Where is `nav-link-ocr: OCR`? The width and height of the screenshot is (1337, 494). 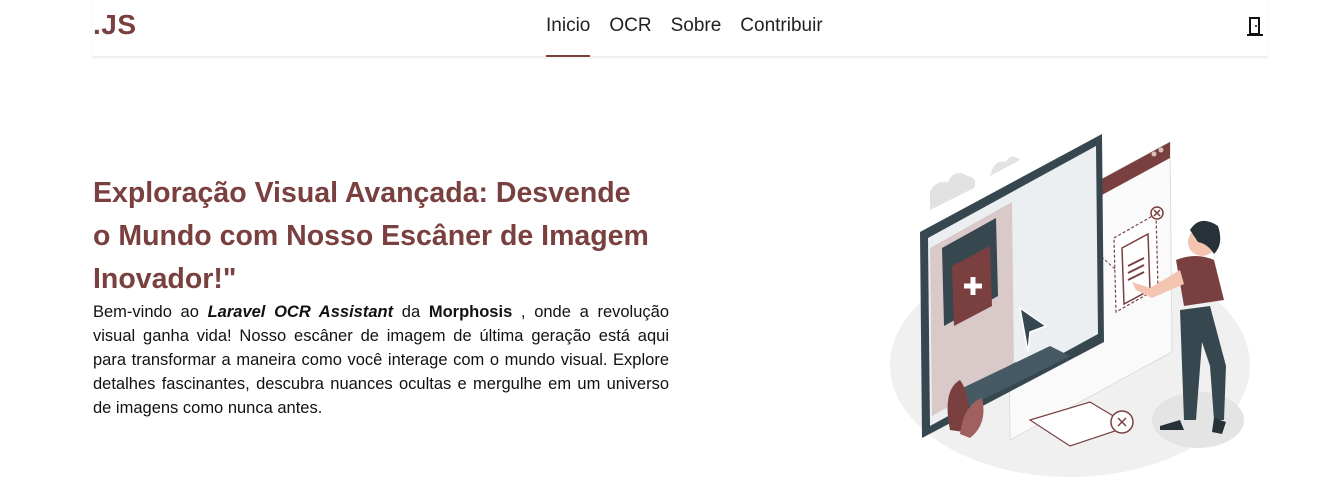 nav-link-ocr: OCR is located at coordinates (630, 28).